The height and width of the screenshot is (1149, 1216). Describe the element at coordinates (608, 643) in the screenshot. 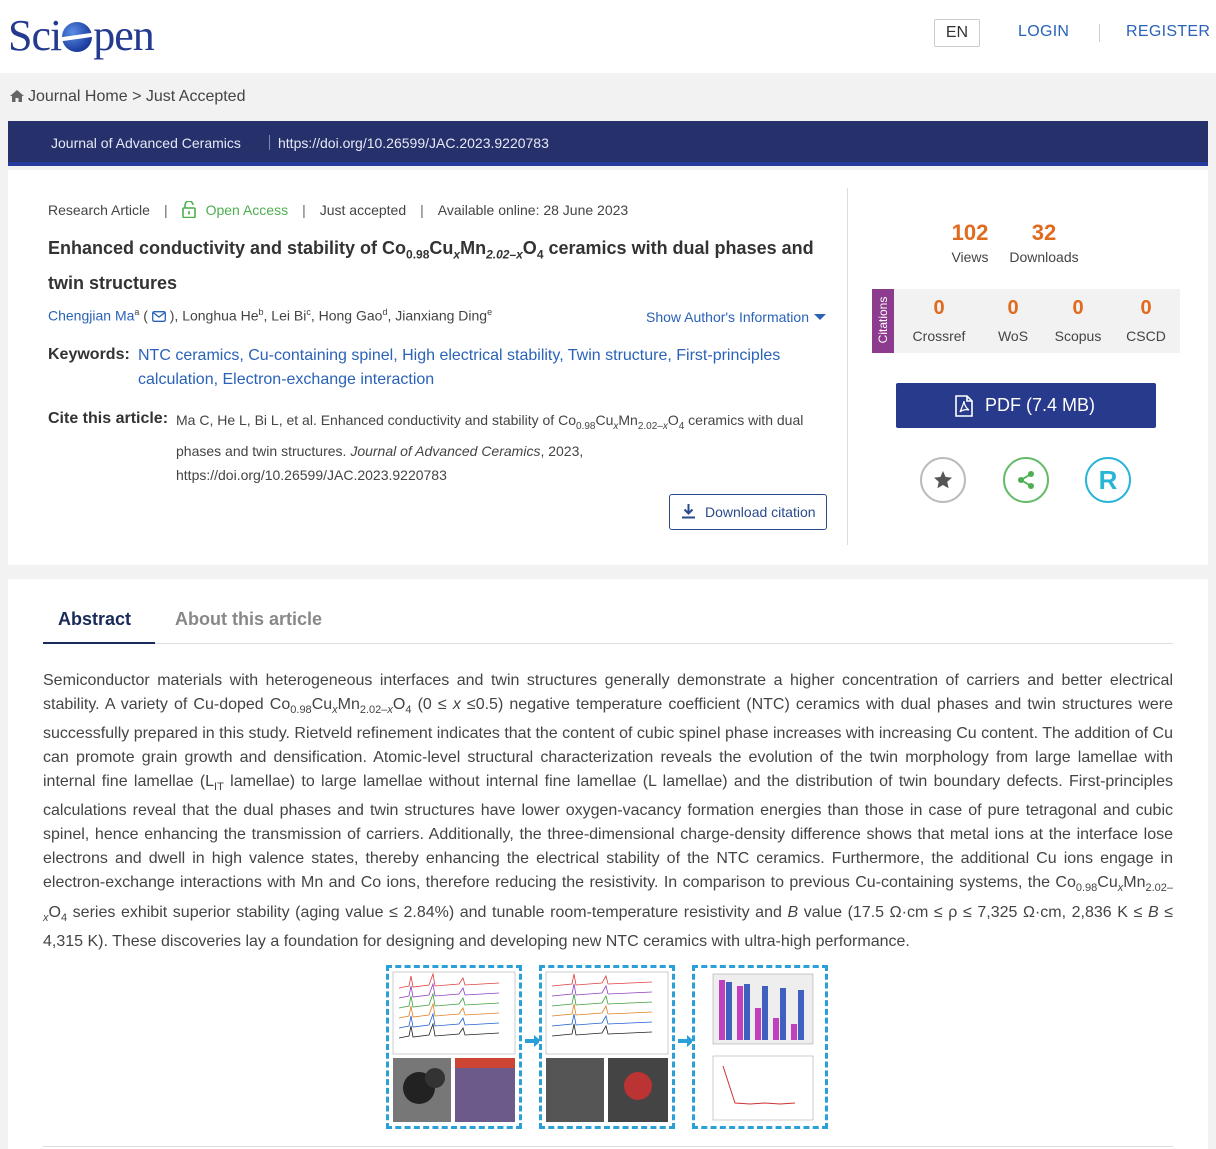

I see `tab-underline` at that location.